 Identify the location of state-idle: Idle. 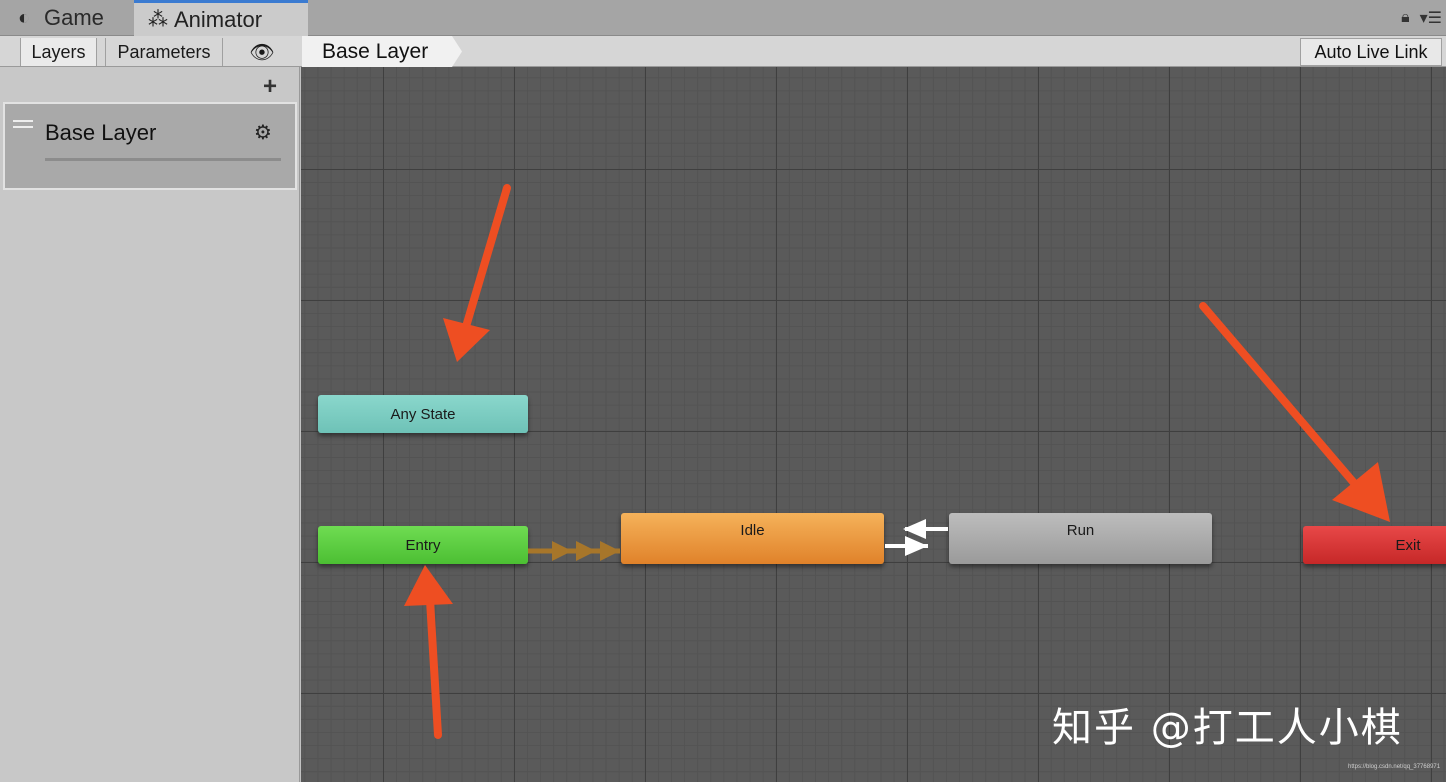
(752, 538).